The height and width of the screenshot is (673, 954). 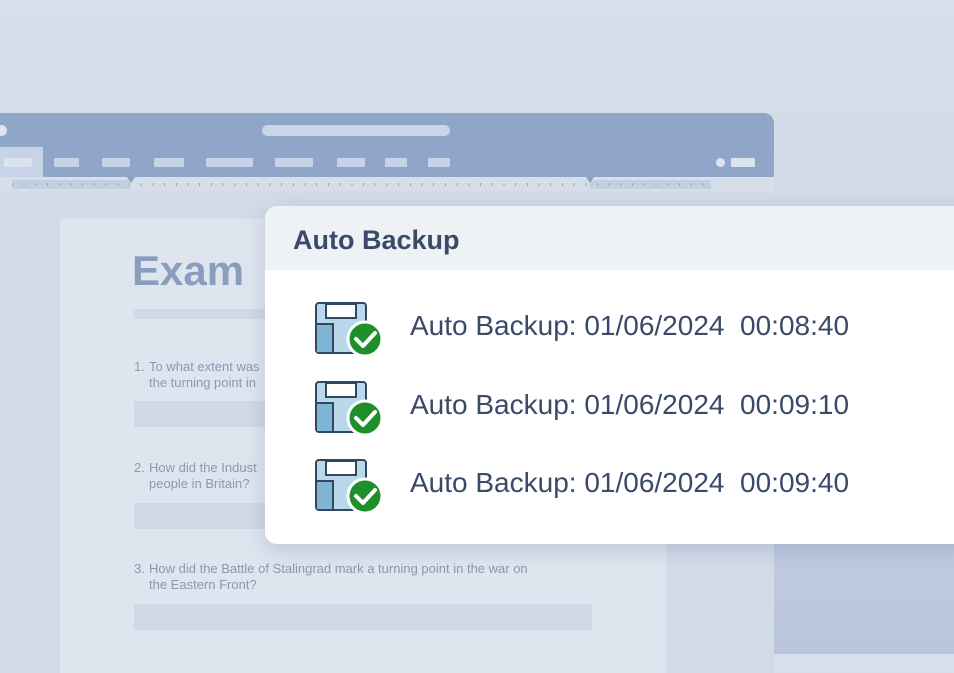 I want to click on backup-entry: Auto Backup: 01/06/2024 00:08:40, so click(x=634, y=330).